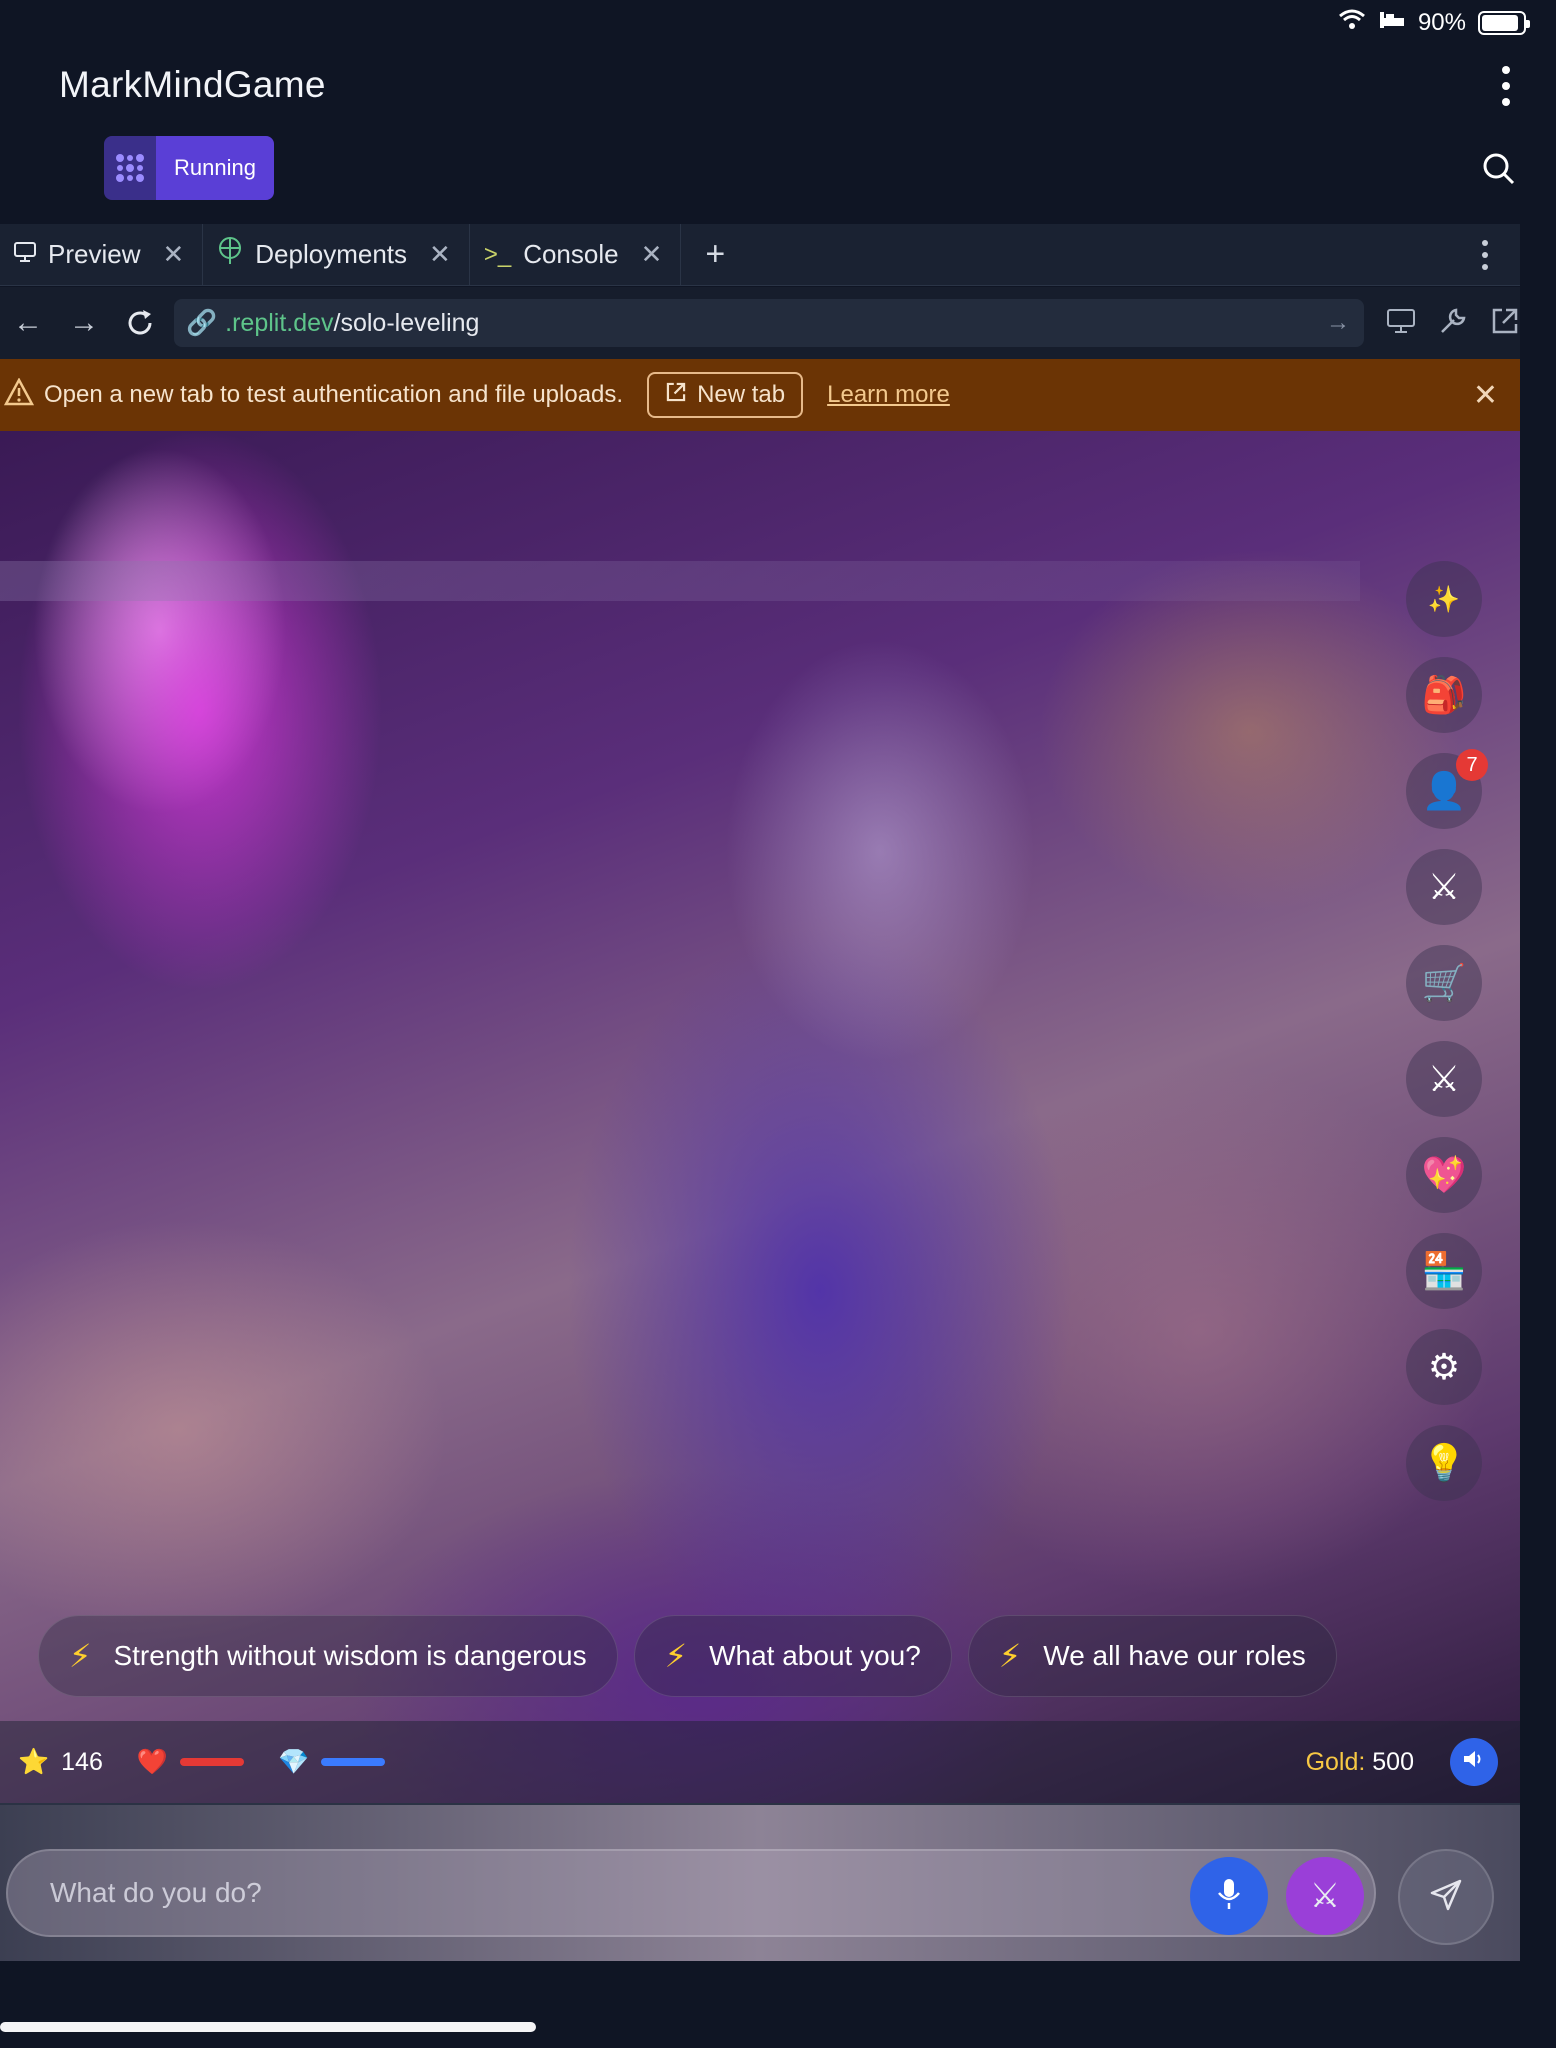  I want to click on app-menu-button, so click(1506, 86).